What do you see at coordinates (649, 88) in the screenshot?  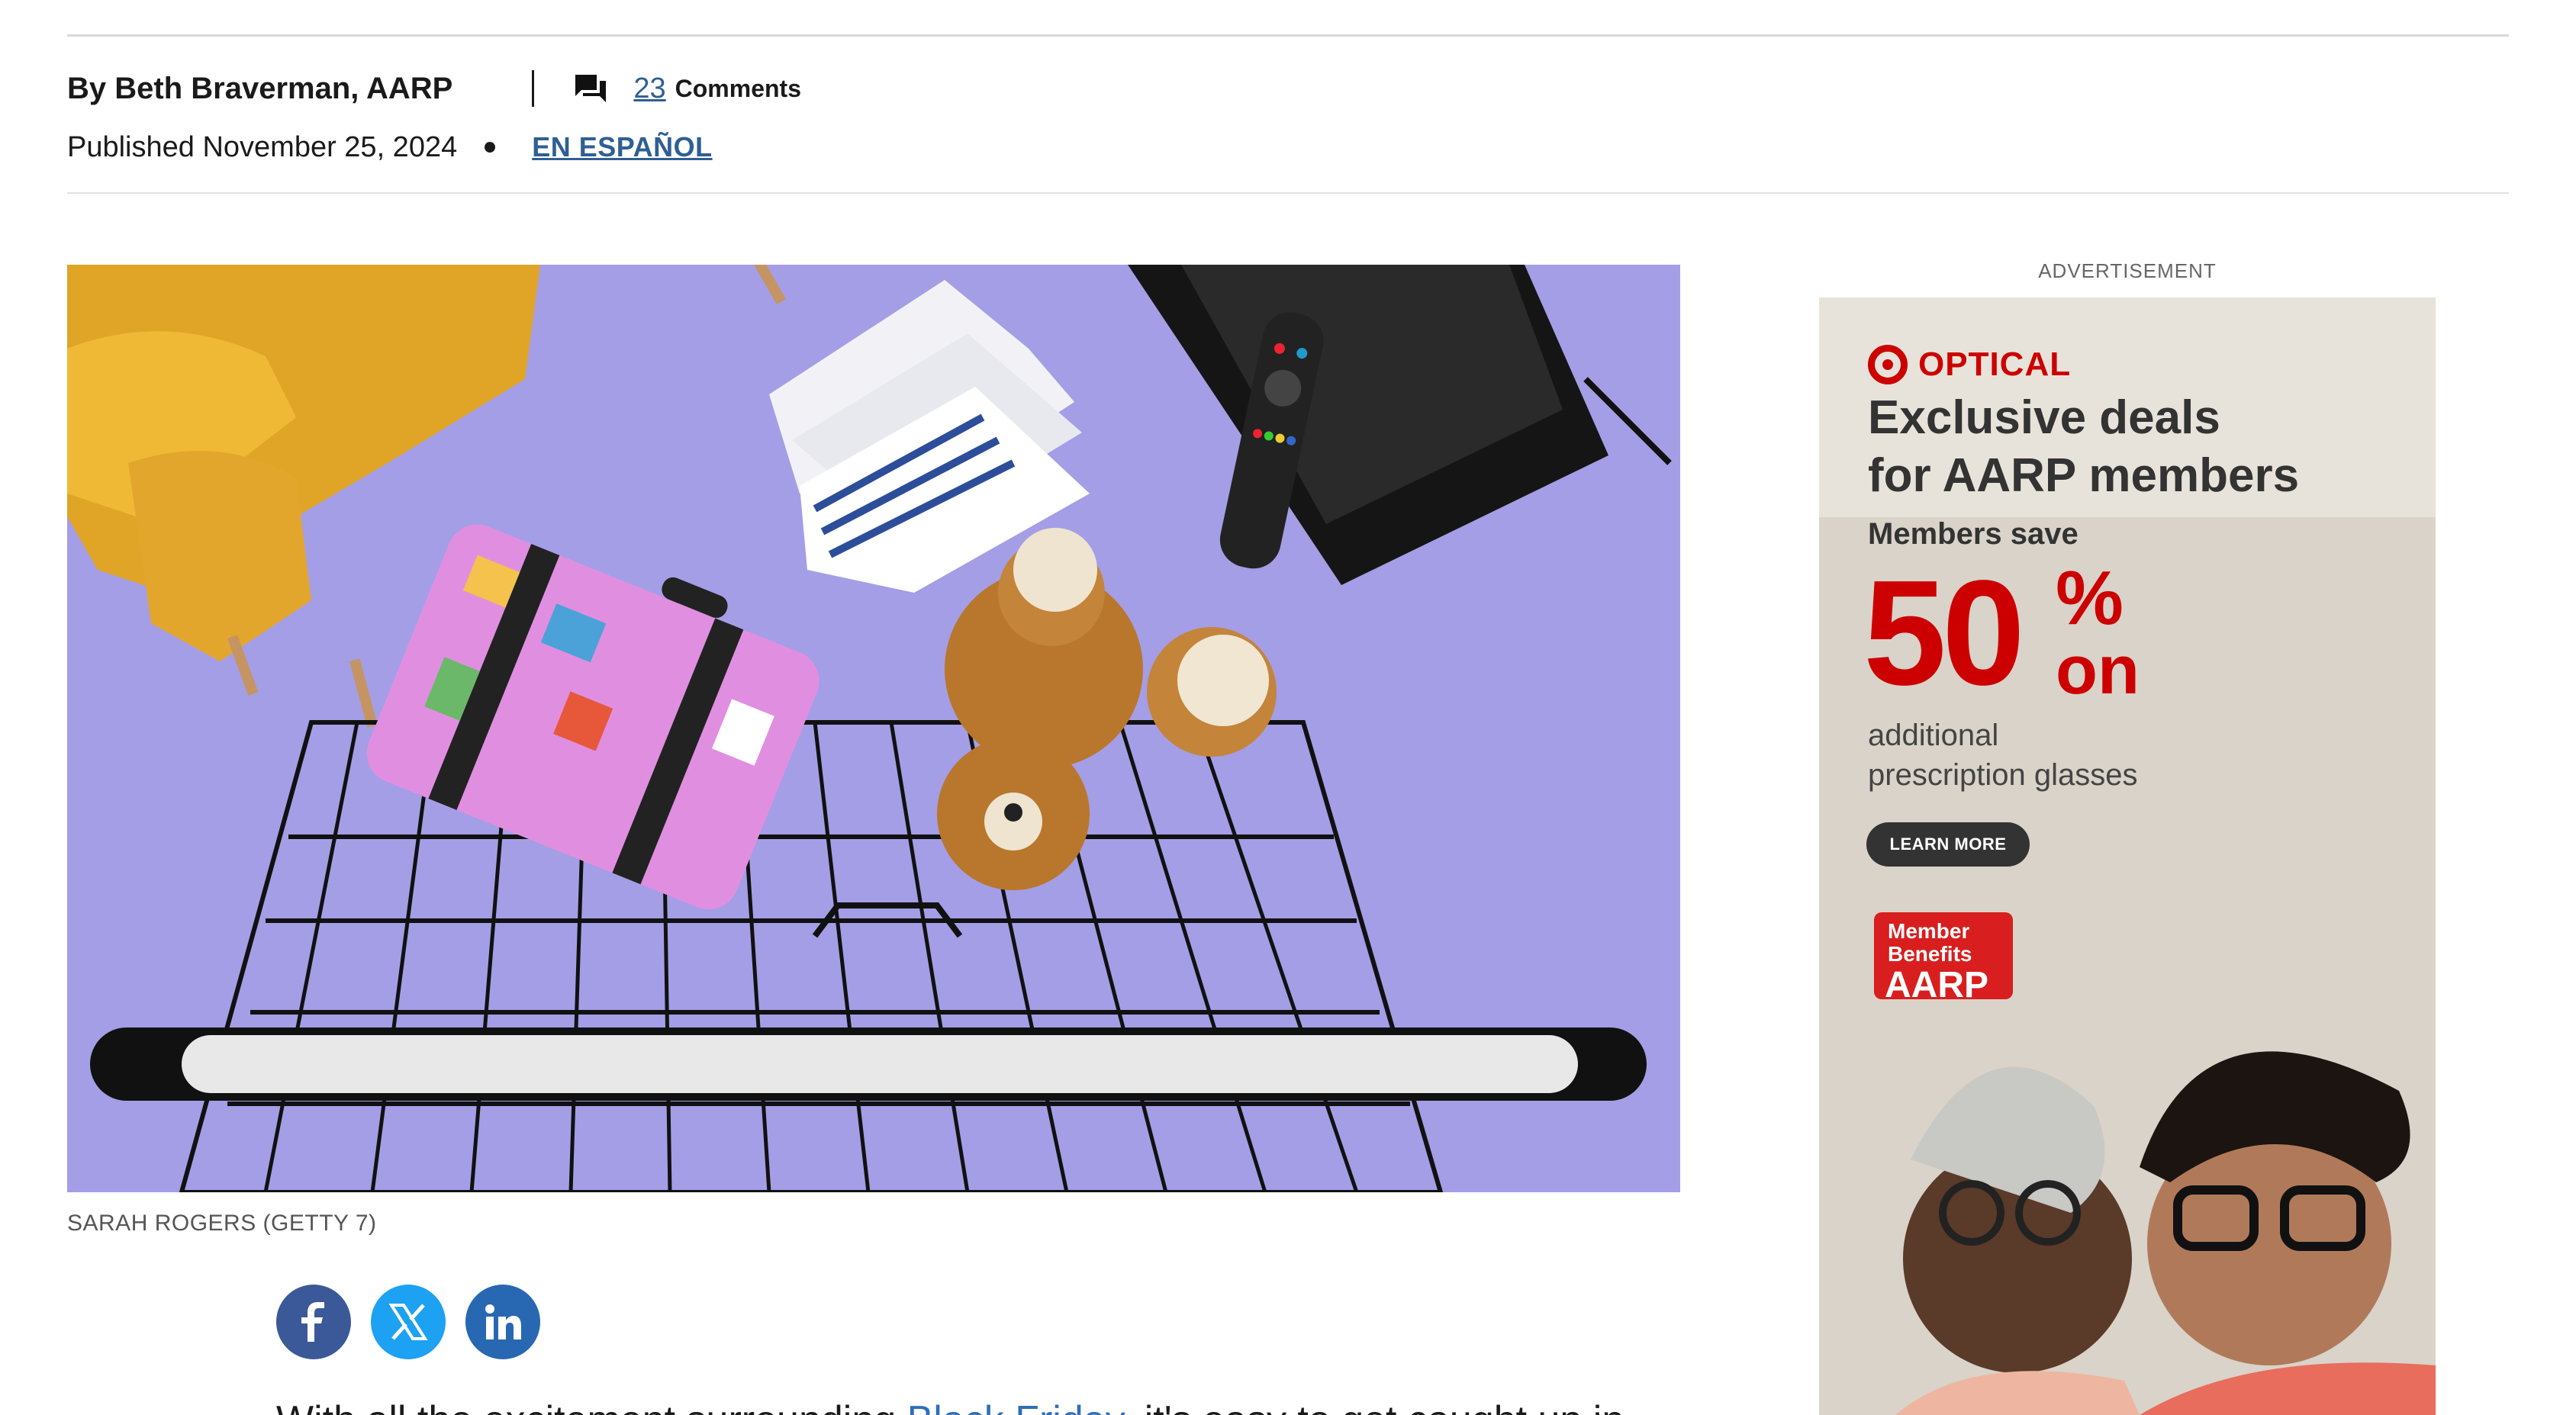 I see `comment-count-link: 23` at bounding box center [649, 88].